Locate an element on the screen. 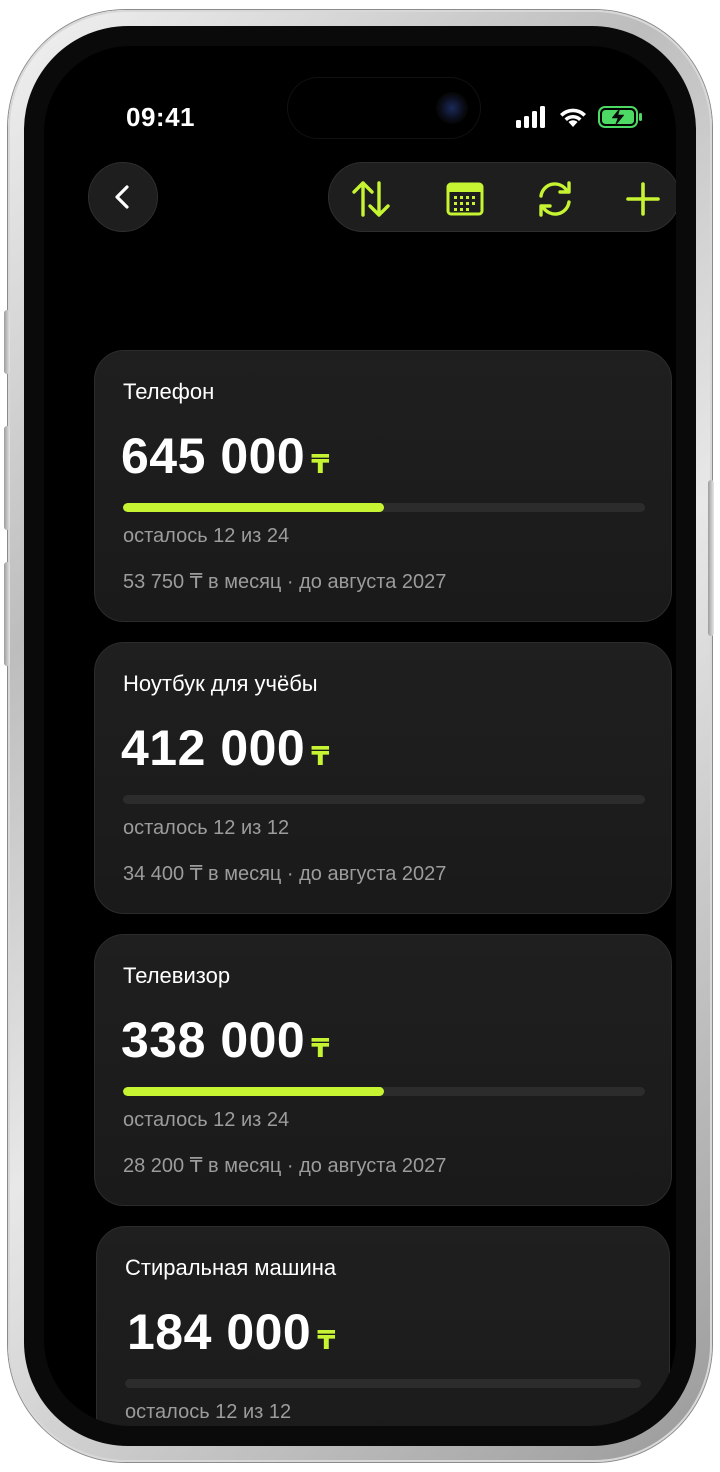 Image resolution: width=720 pixels, height=1472 pixels. card-amount: 184 000 ₸ is located at coordinates (231, 1332).